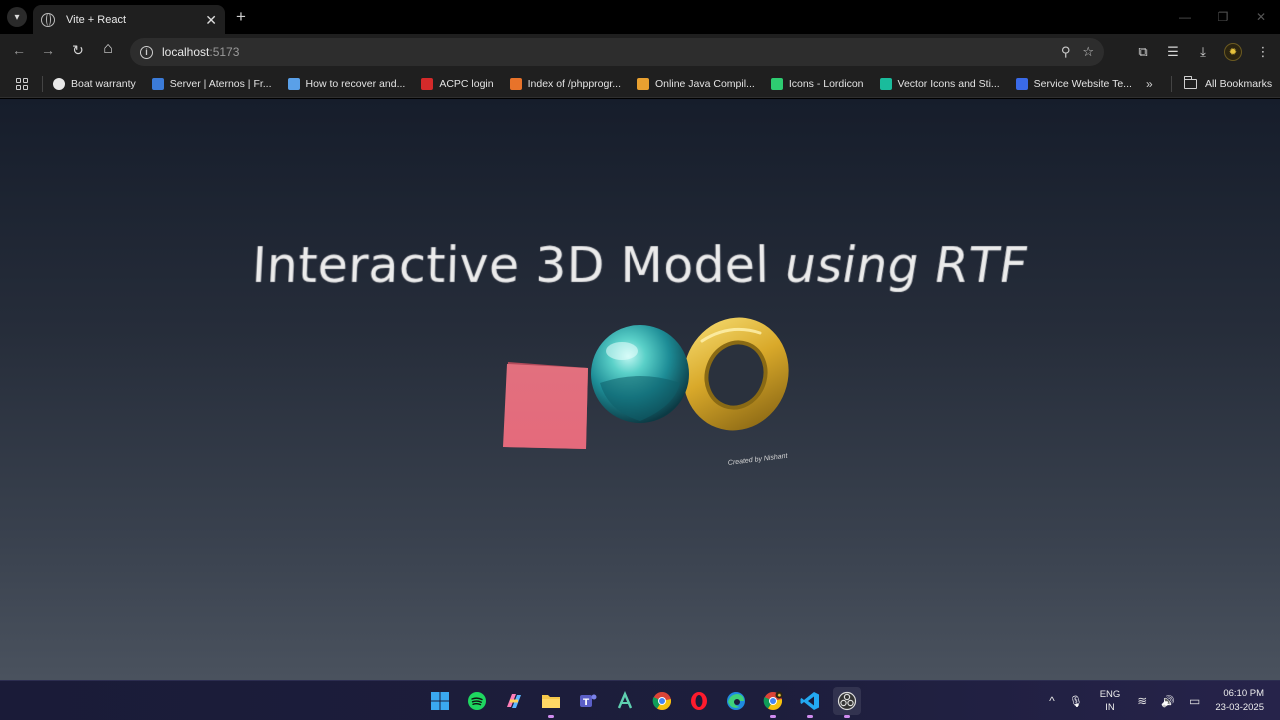 The image size is (1280, 720). I want to click on file-explorer-icon, so click(551, 702).